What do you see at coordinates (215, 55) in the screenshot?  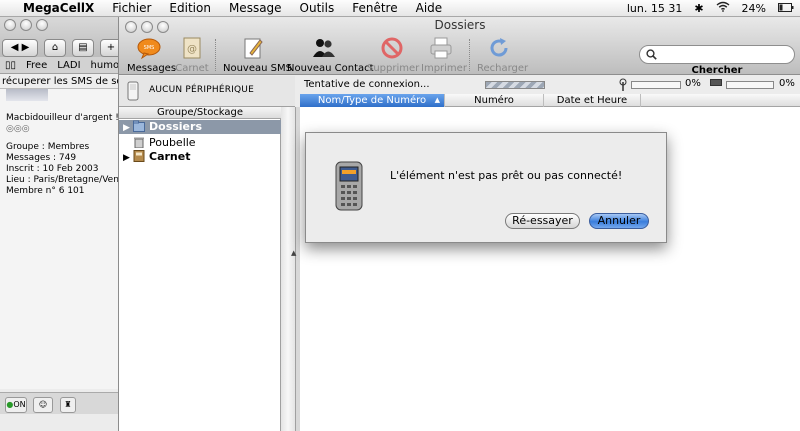 I see `toolbar-separator` at bounding box center [215, 55].